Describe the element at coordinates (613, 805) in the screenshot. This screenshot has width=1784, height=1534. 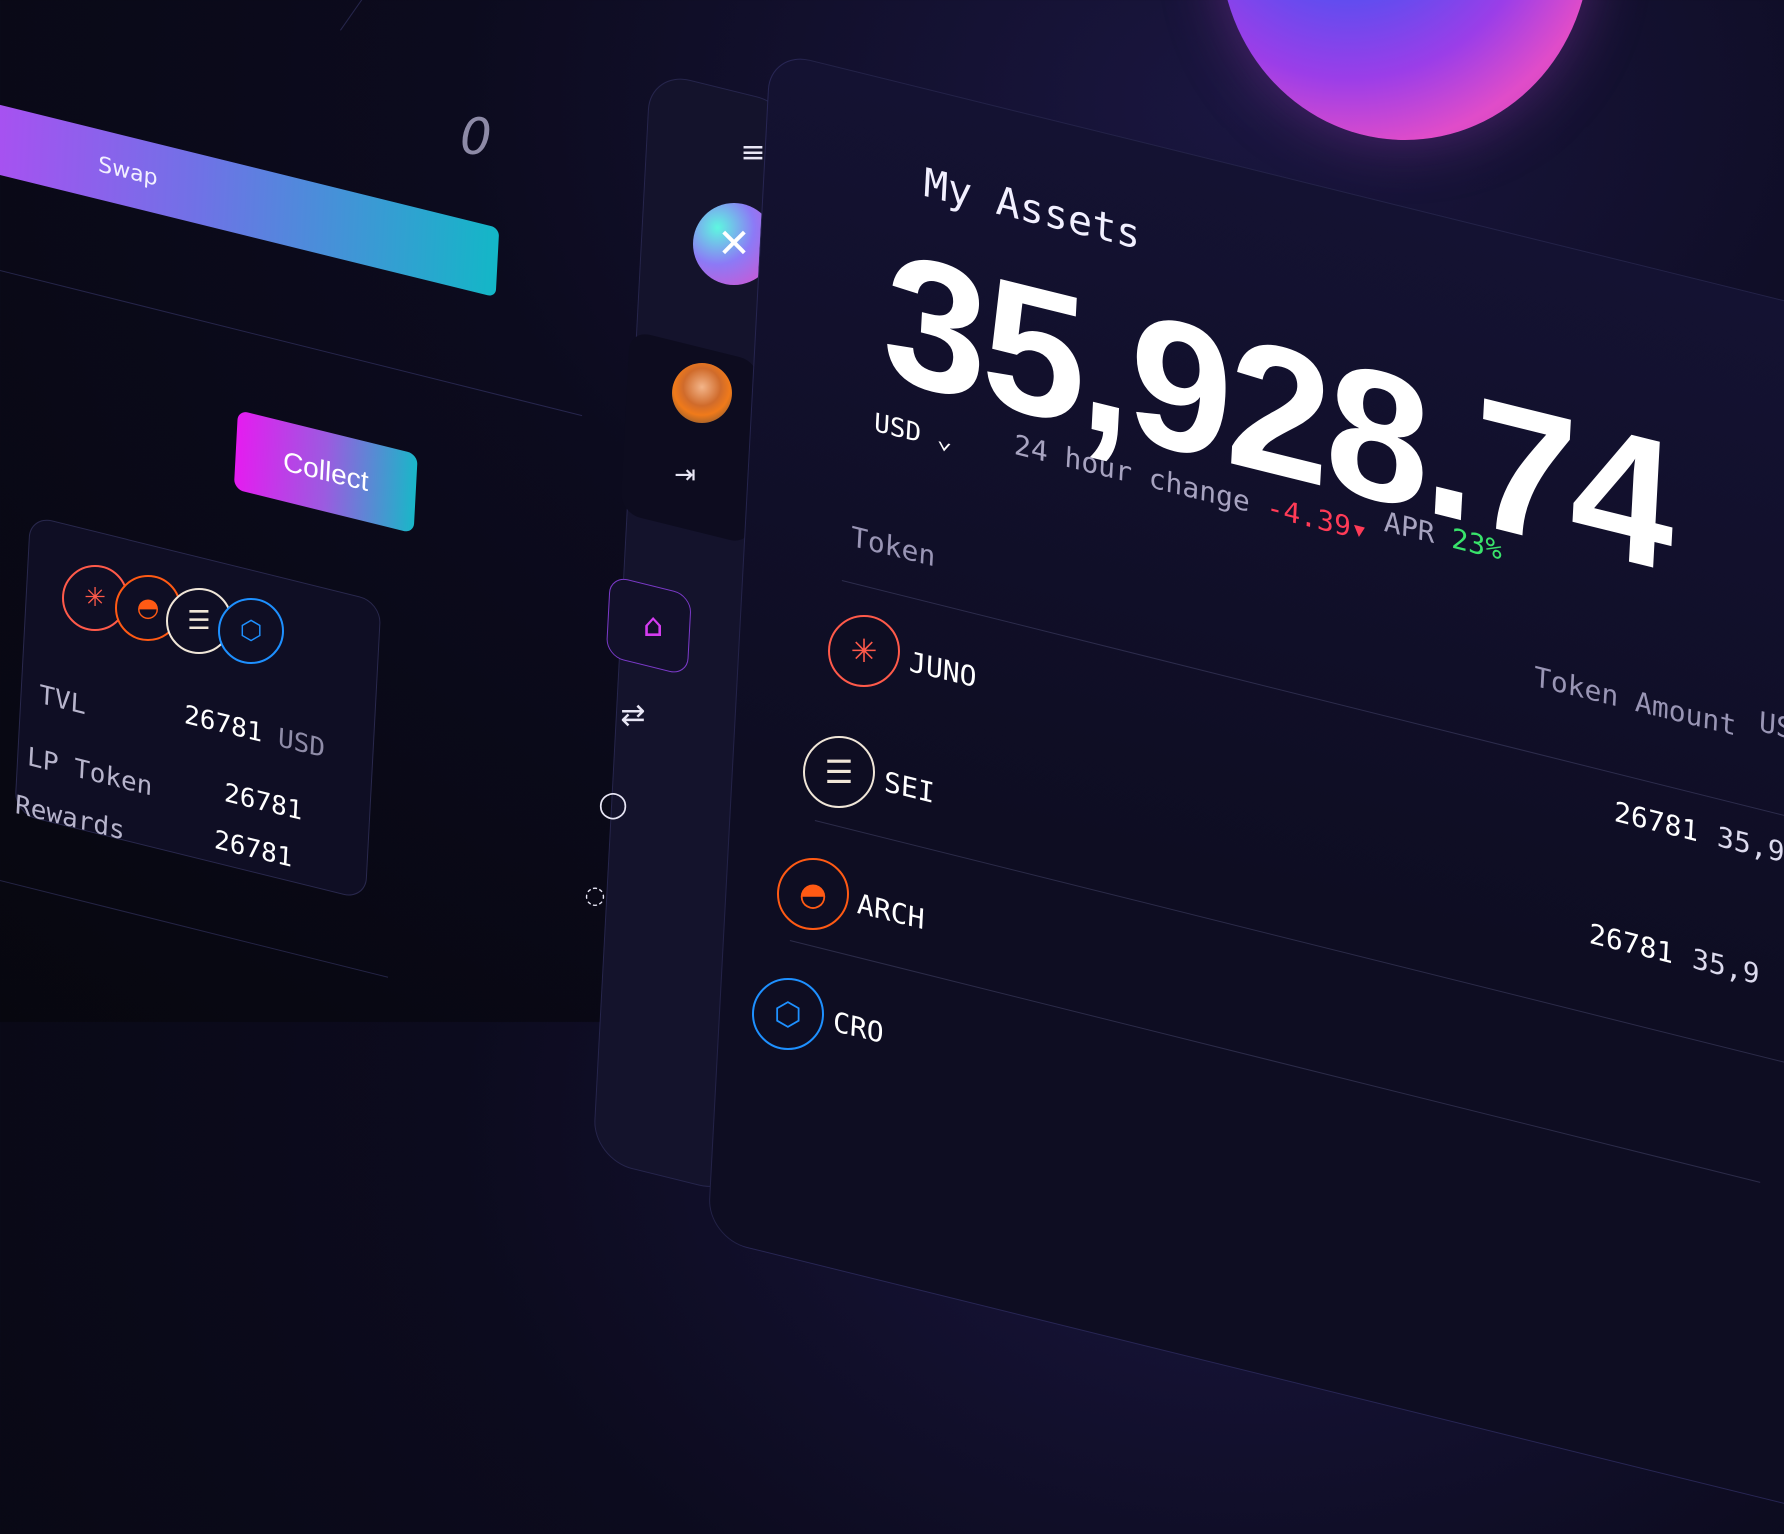
I see `drop-icon: ◯` at that location.